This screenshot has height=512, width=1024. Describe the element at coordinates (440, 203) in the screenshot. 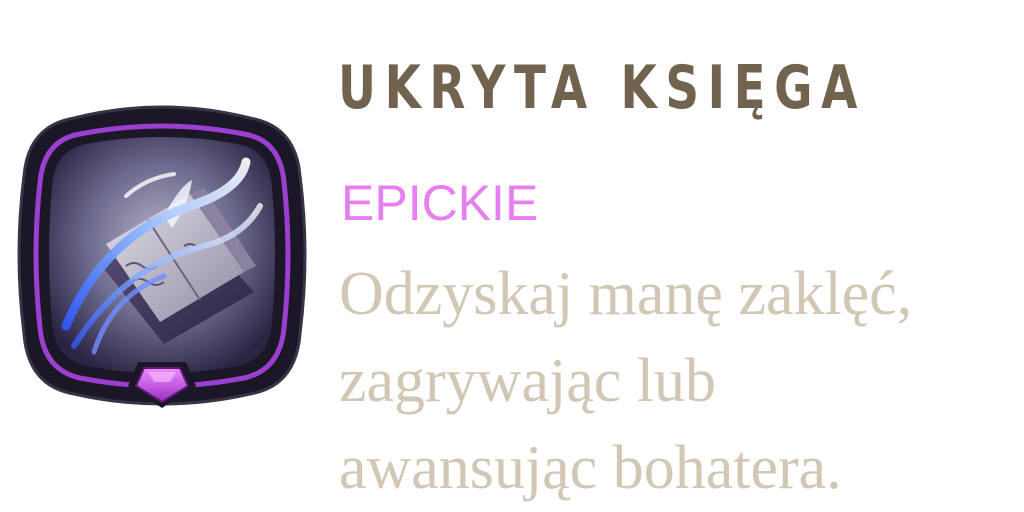

I see `rarity-label: EPICKIE` at that location.